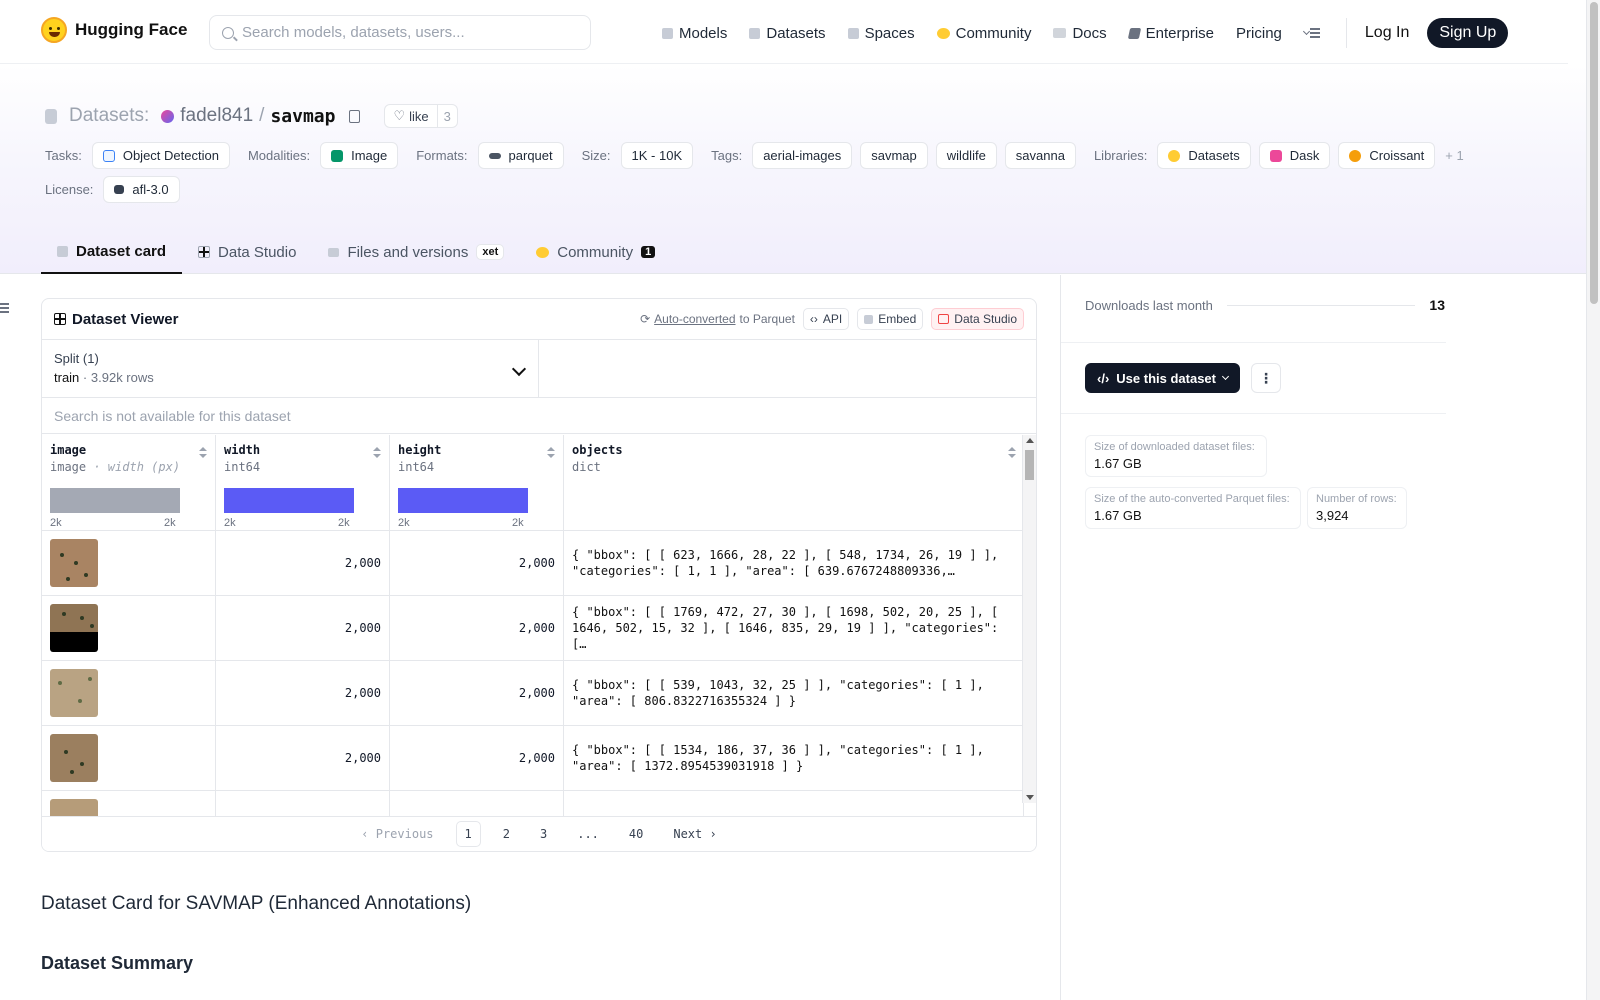  Describe the element at coordinates (1170, 33) in the screenshot. I see `nav-enterprise: Enterprise` at that location.